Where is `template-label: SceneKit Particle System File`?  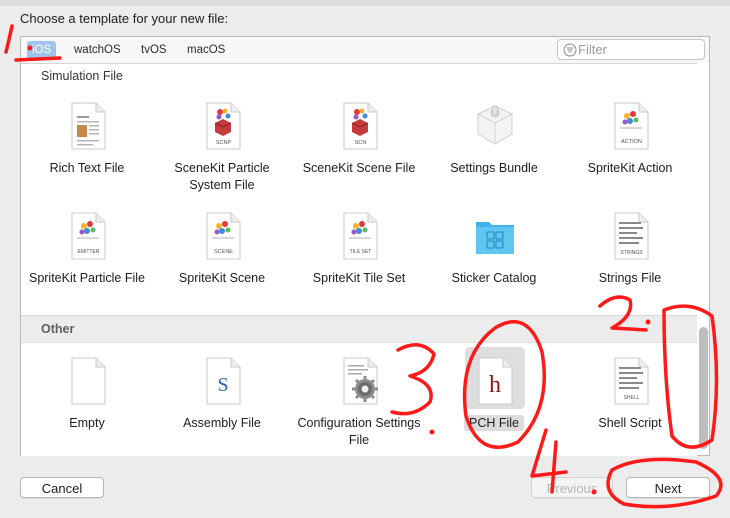 template-label: SceneKit Particle System File is located at coordinates (222, 176).